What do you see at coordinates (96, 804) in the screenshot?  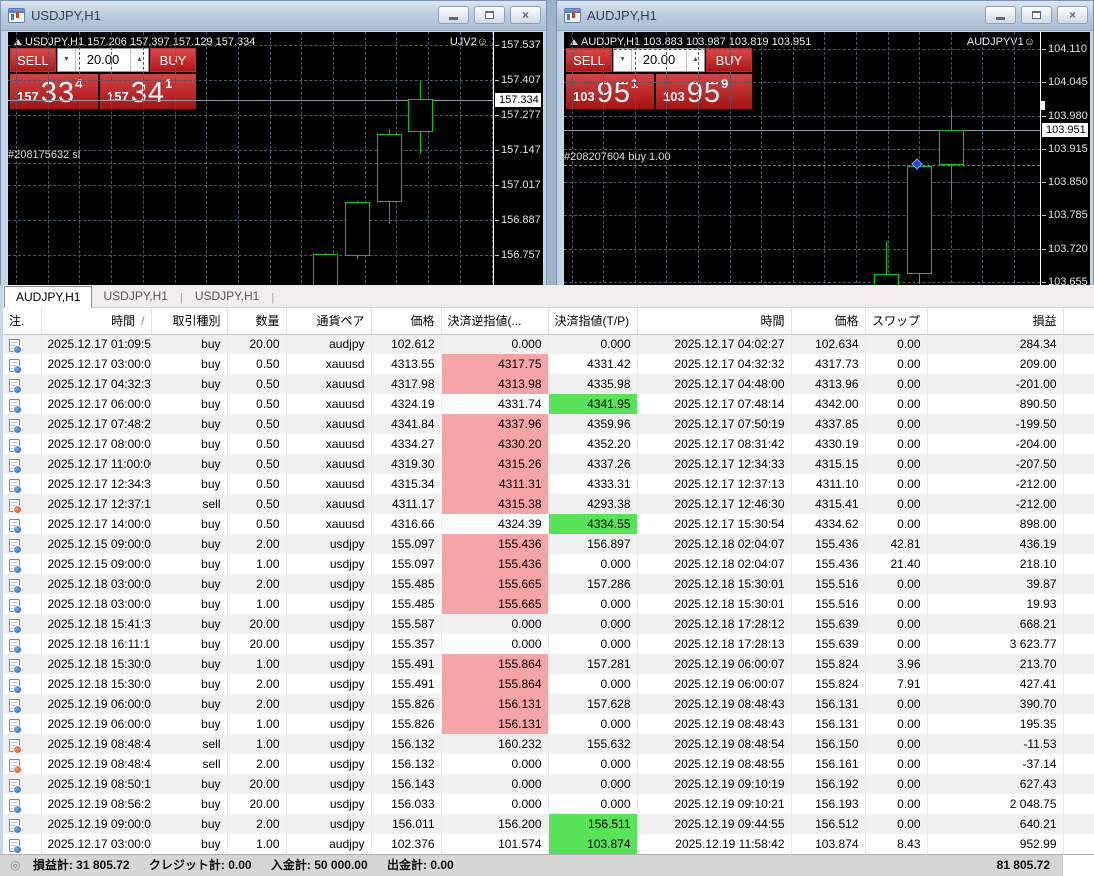 I see `cell-open_time: 2025.12.19 08:56:25` at bounding box center [96, 804].